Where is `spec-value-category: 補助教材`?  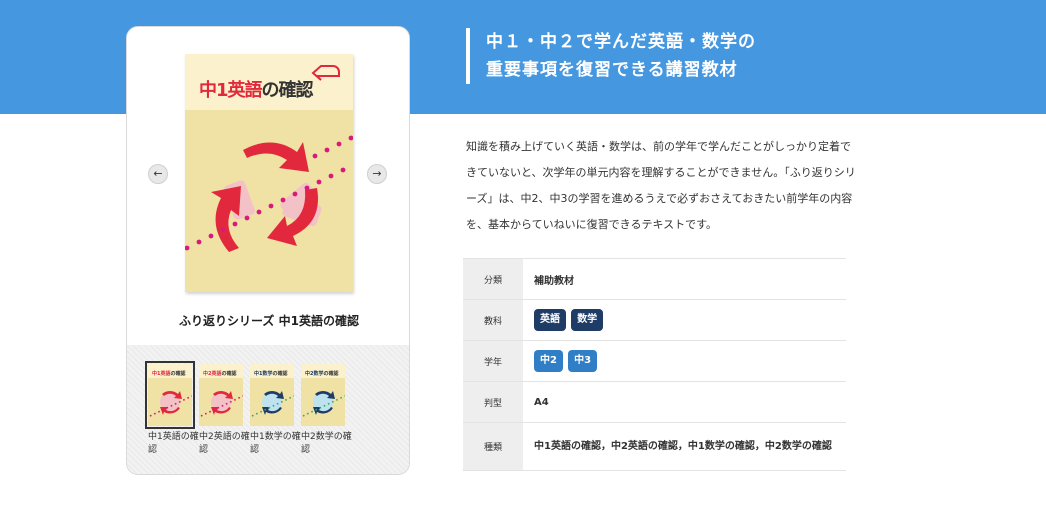
spec-value-category: 補助教材 is located at coordinates (554, 281).